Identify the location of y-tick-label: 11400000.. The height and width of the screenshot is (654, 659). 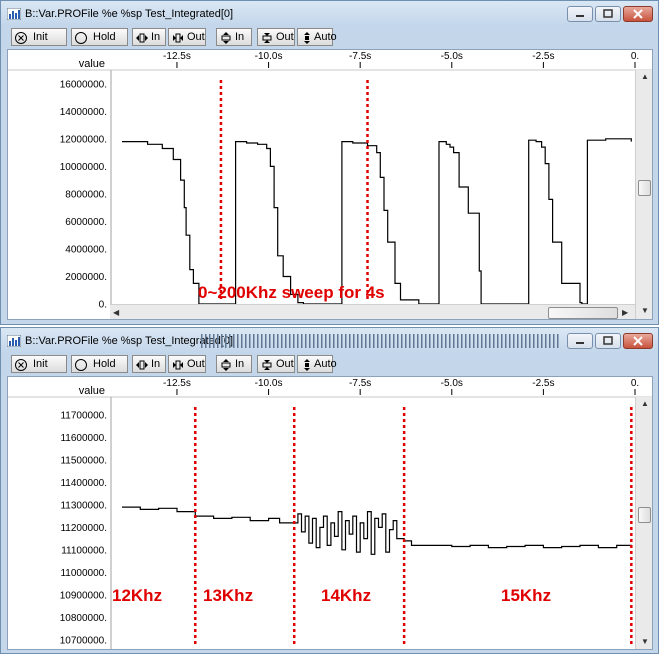
(83, 483).